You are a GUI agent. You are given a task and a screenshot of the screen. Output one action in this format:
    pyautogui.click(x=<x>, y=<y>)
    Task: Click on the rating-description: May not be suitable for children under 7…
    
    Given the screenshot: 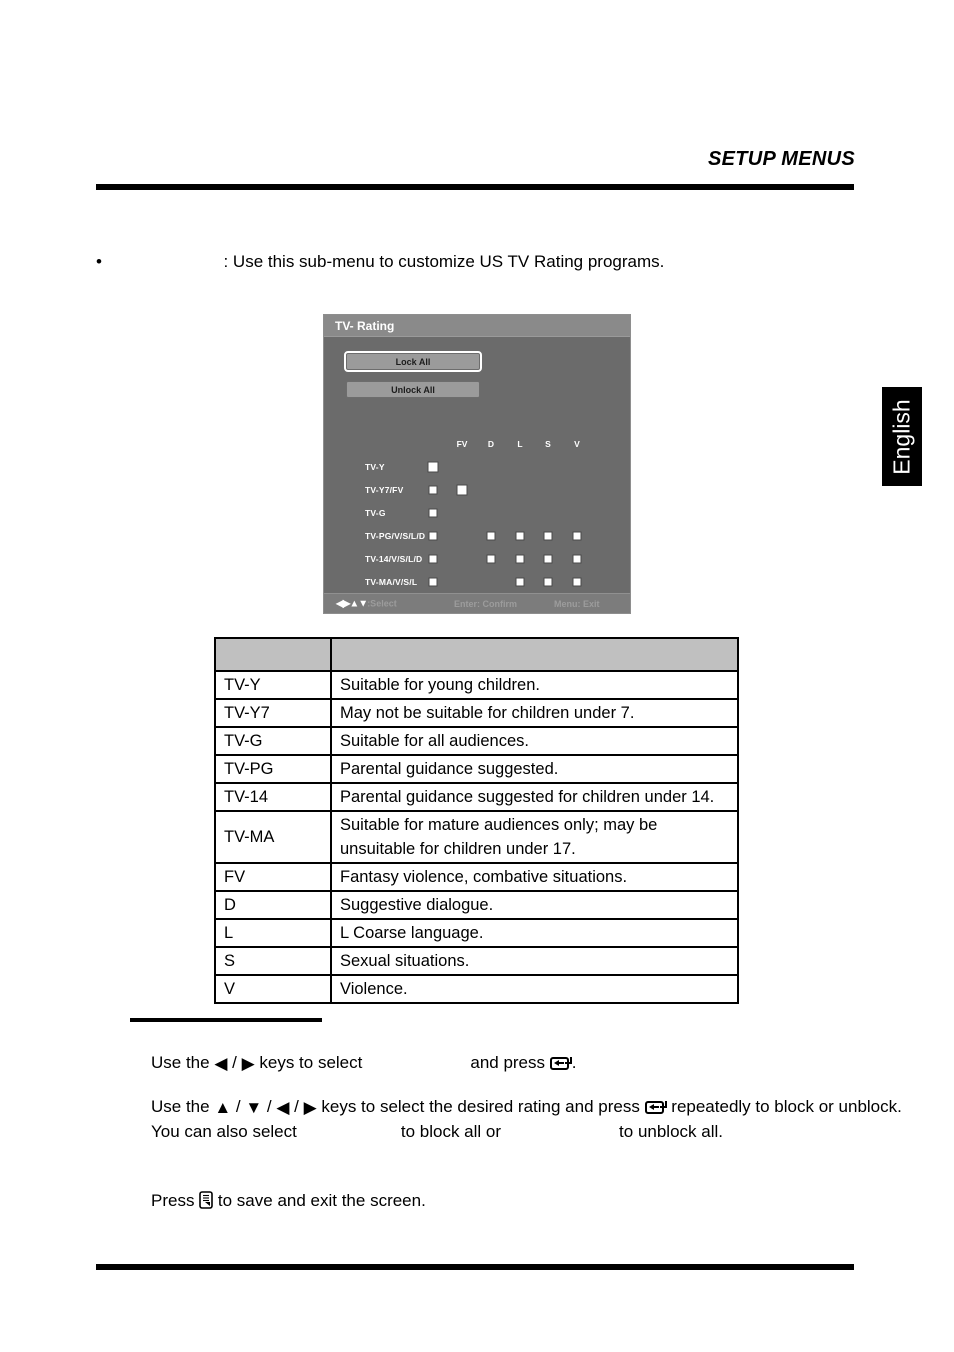 What is the action you would take?
    pyautogui.click(x=534, y=713)
    